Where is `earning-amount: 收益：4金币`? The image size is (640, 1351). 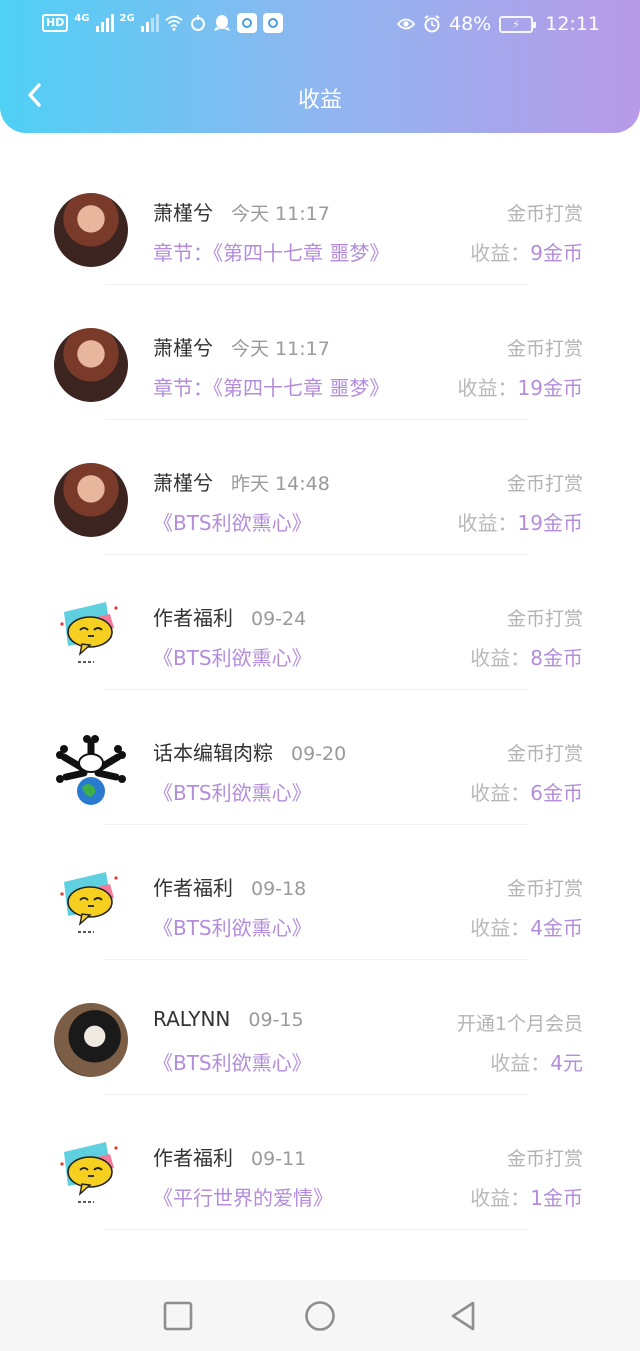 earning-amount: 收益：4金币 is located at coordinates (526, 926).